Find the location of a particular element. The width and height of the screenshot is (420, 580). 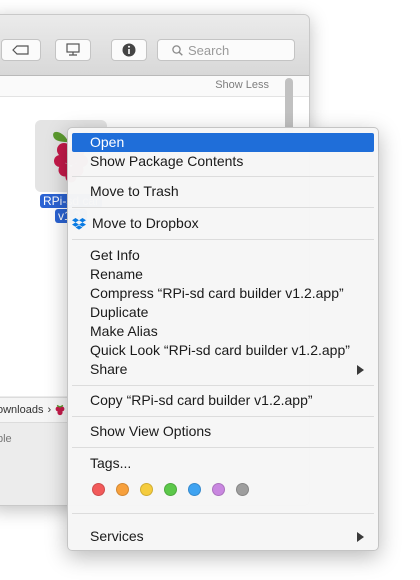

services-label: Services is located at coordinates (117, 536).